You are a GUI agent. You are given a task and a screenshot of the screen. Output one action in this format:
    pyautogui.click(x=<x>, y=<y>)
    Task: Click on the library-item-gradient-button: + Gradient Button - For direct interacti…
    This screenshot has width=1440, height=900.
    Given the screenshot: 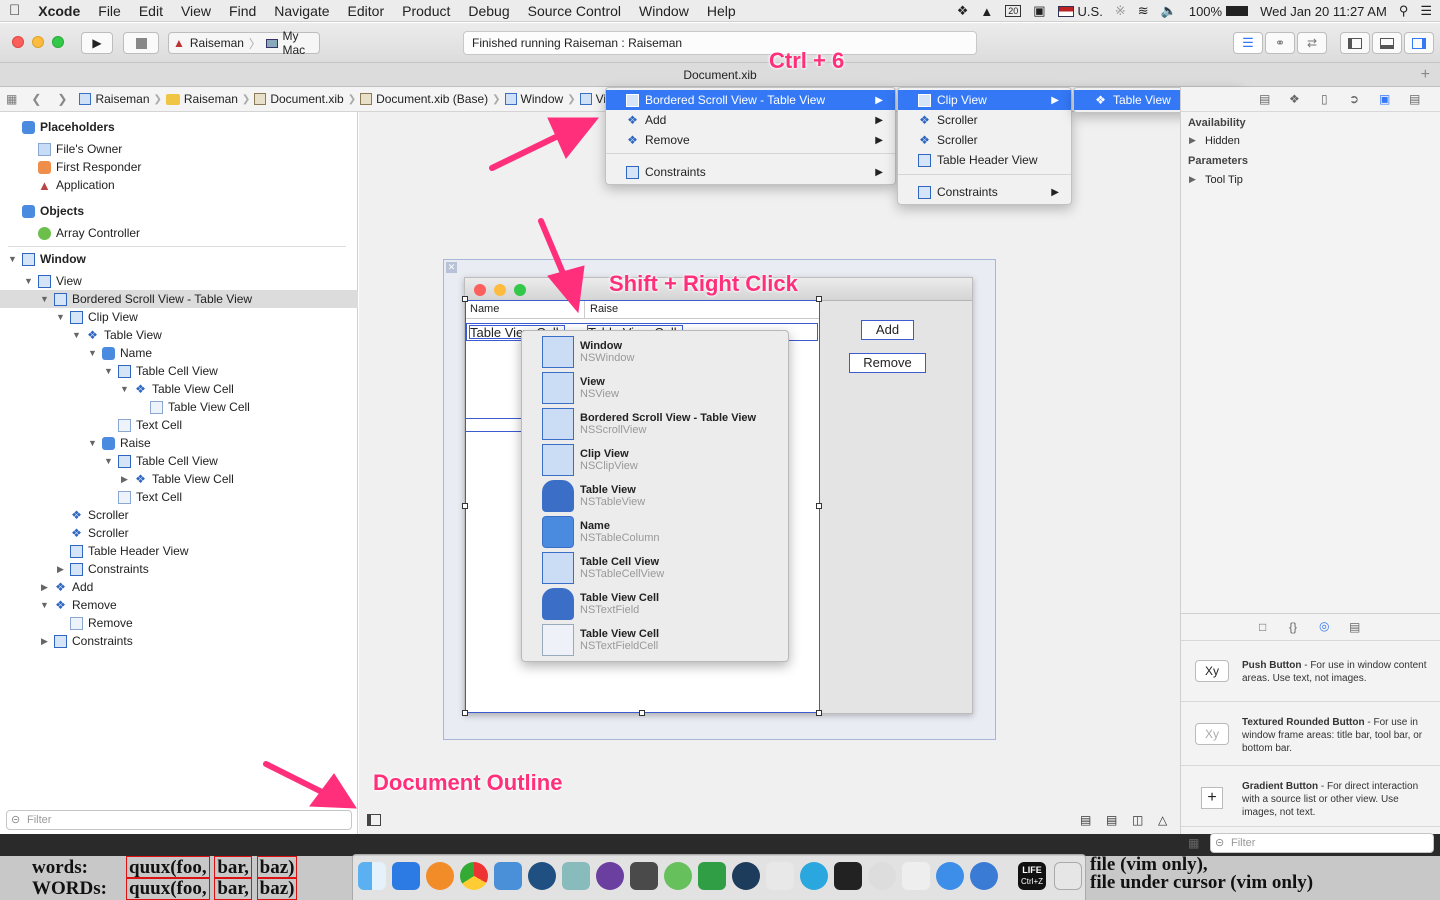 What is the action you would take?
    pyautogui.click(x=1310, y=797)
    